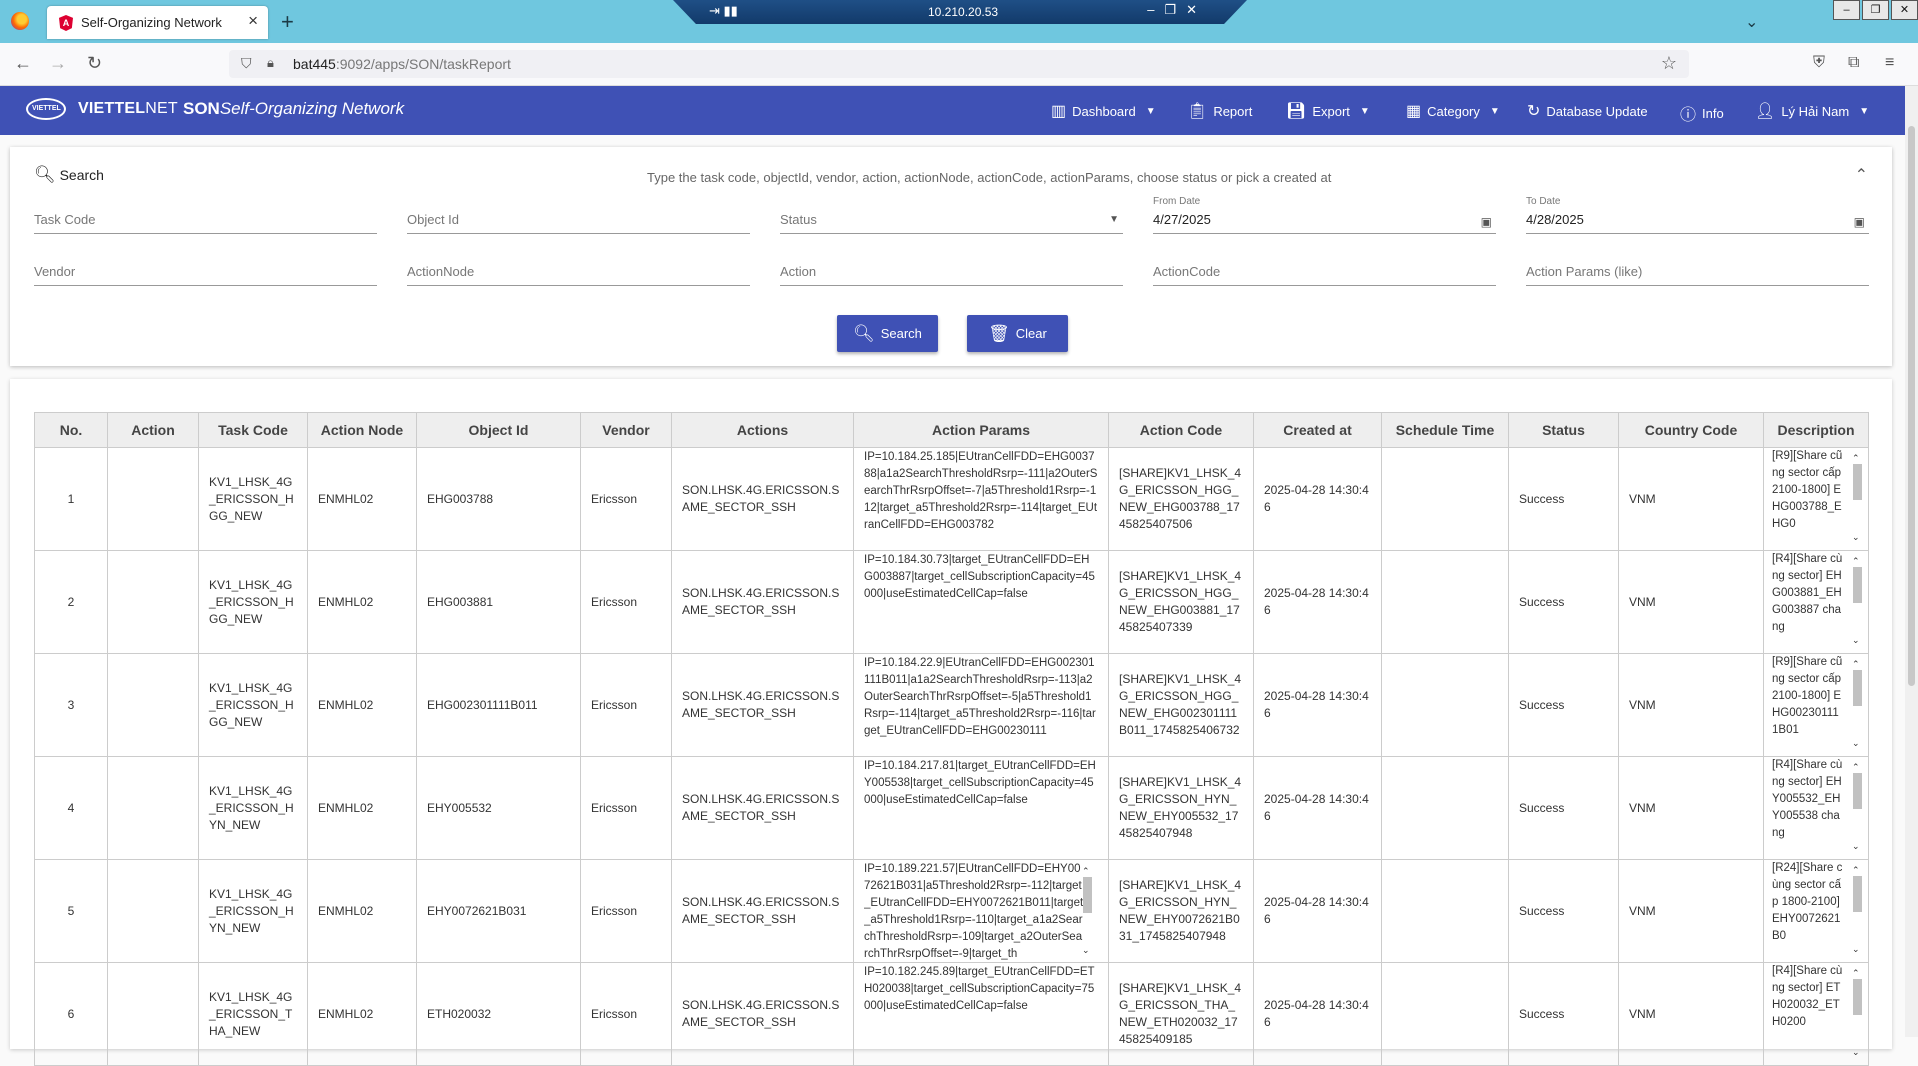 Image resolution: width=1918 pixels, height=1066 pixels. Describe the element at coordinates (626, 430) in the screenshot. I see `column-header: Vendor` at that location.